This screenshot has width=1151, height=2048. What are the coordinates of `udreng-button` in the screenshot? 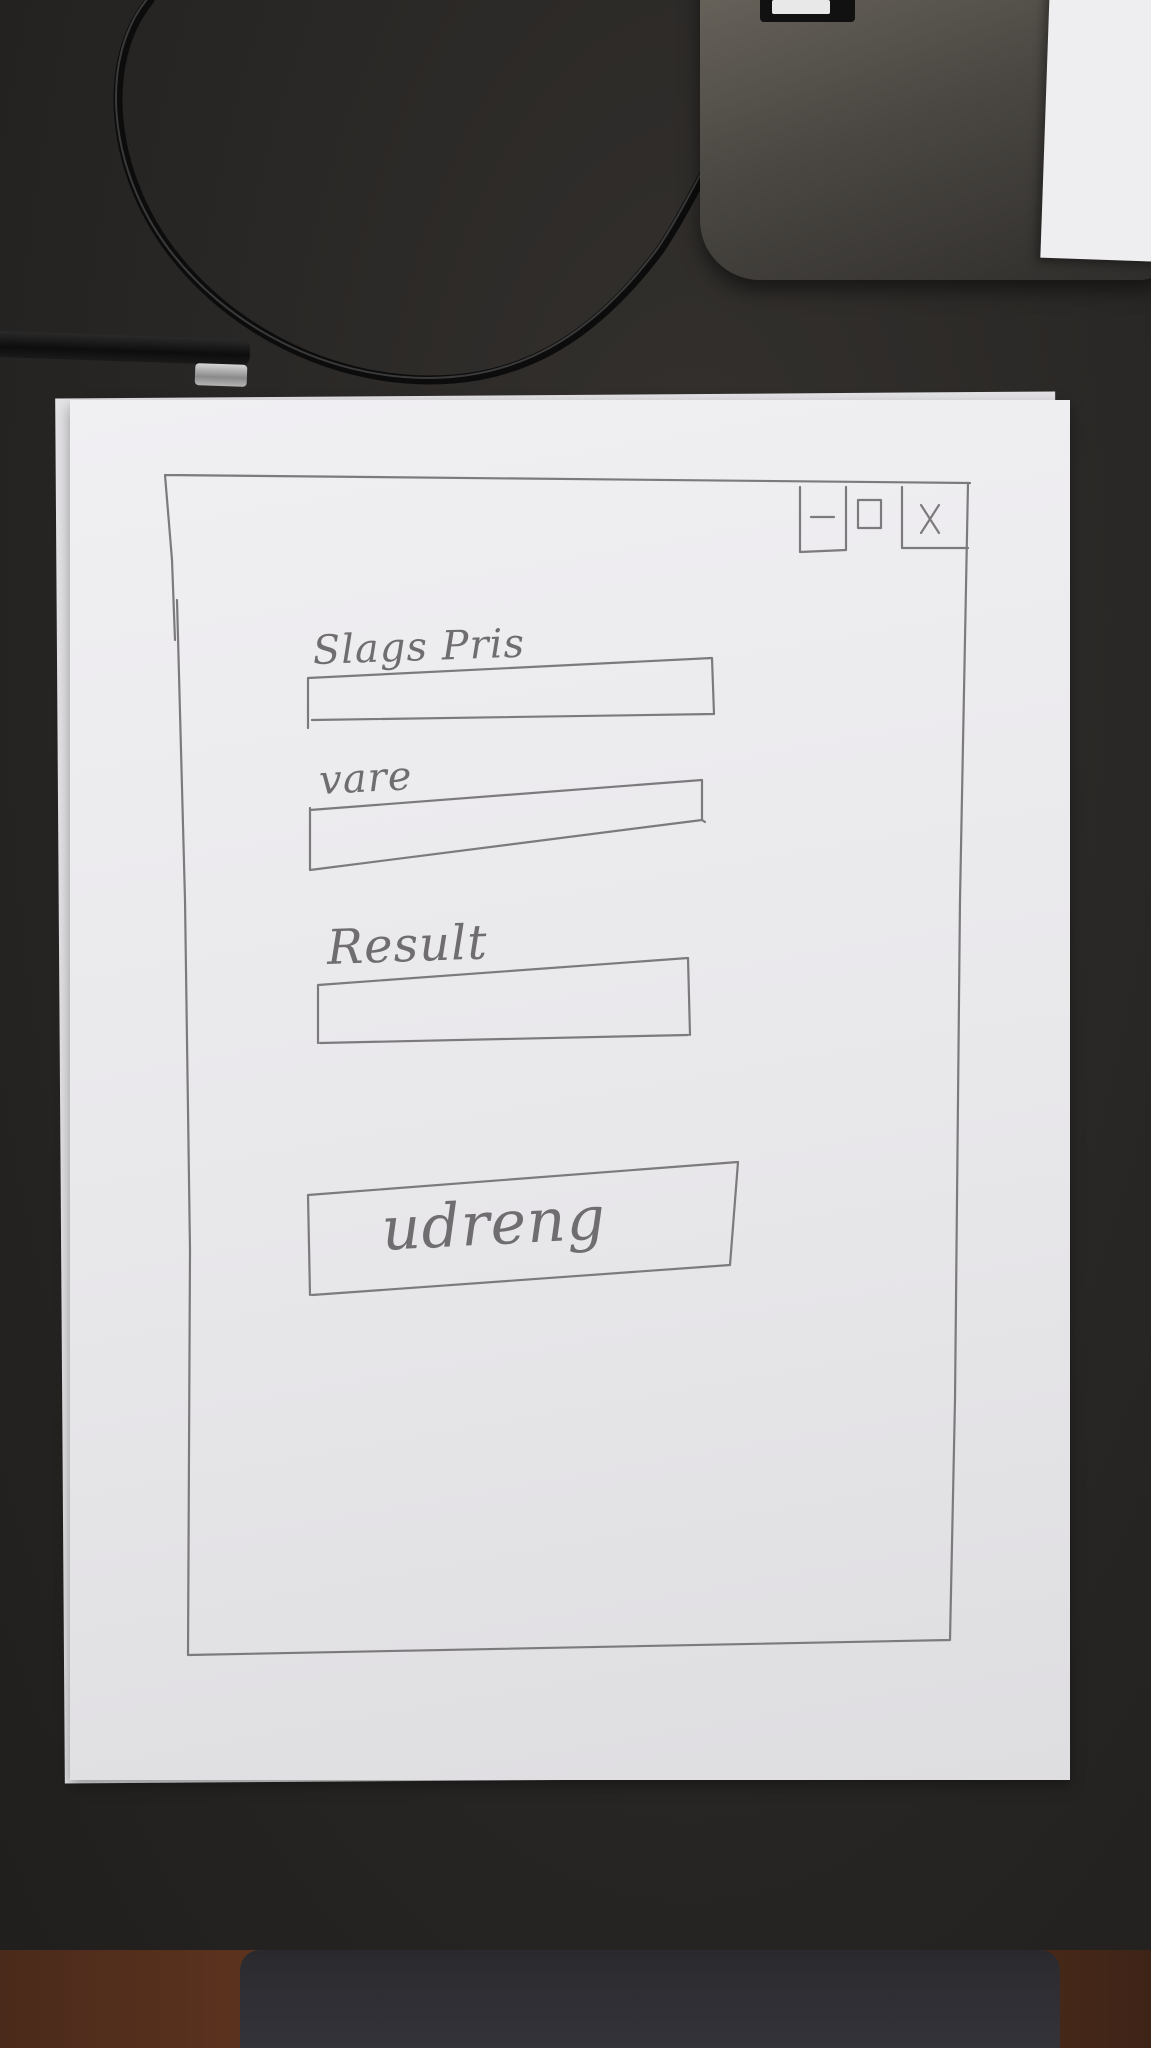 It's located at (523, 1229).